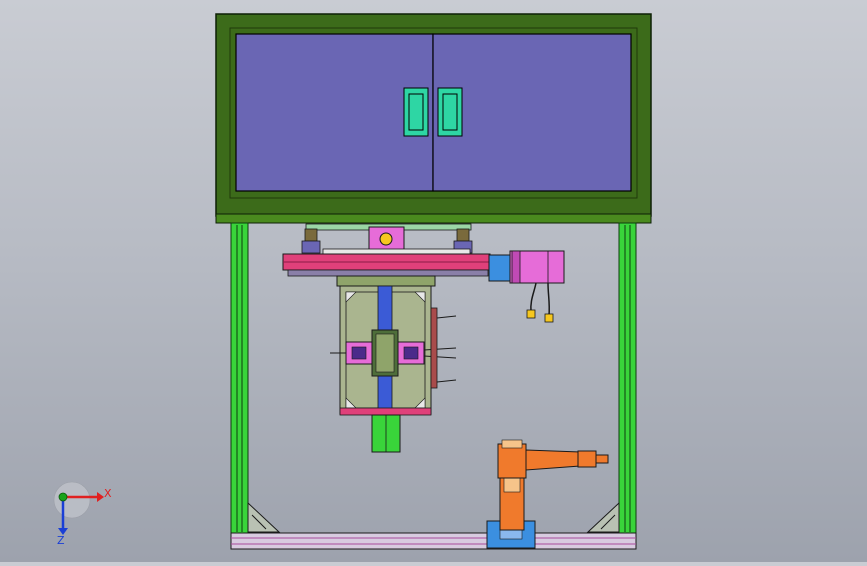 This screenshot has height=566, width=867. I want to click on left-finger-pad, so click(359, 353).